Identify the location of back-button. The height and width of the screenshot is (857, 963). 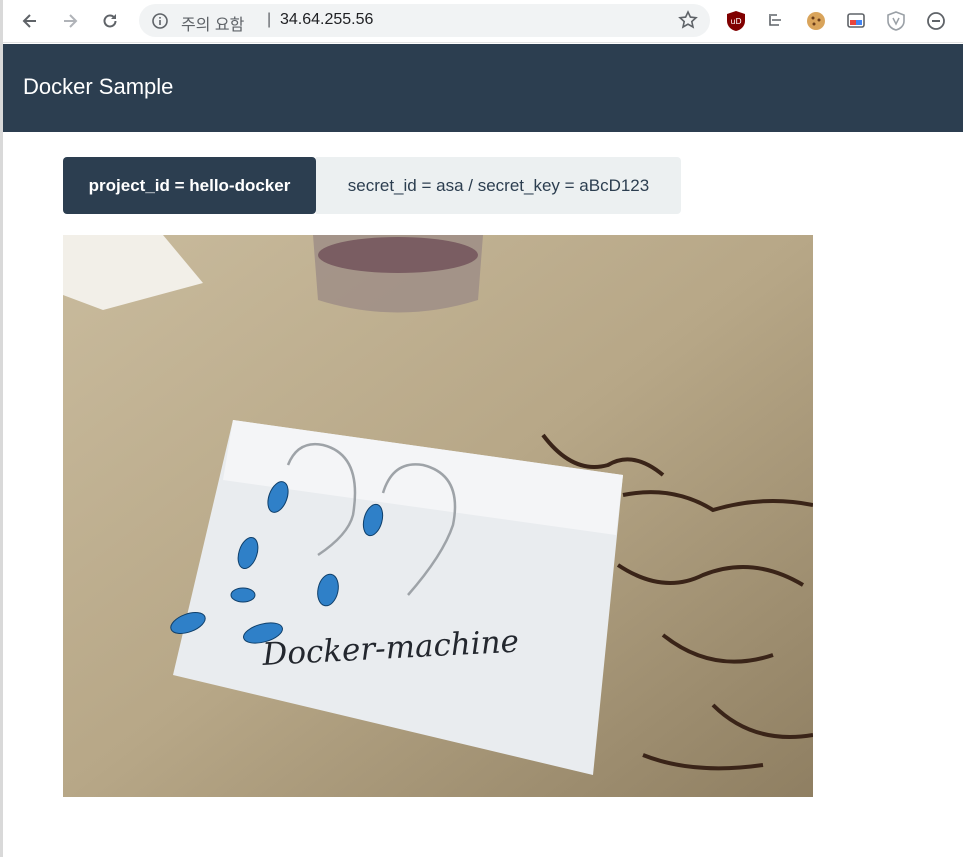
(30, 21).